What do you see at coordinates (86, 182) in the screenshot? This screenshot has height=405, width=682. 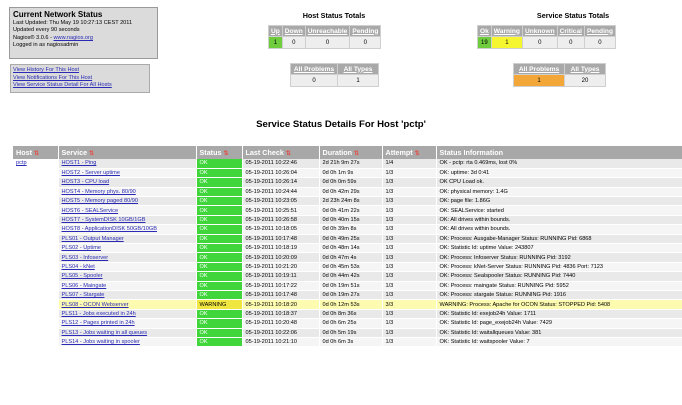 I see `service-link: HOST3 - CPU load` at bounding box center [86, 182].